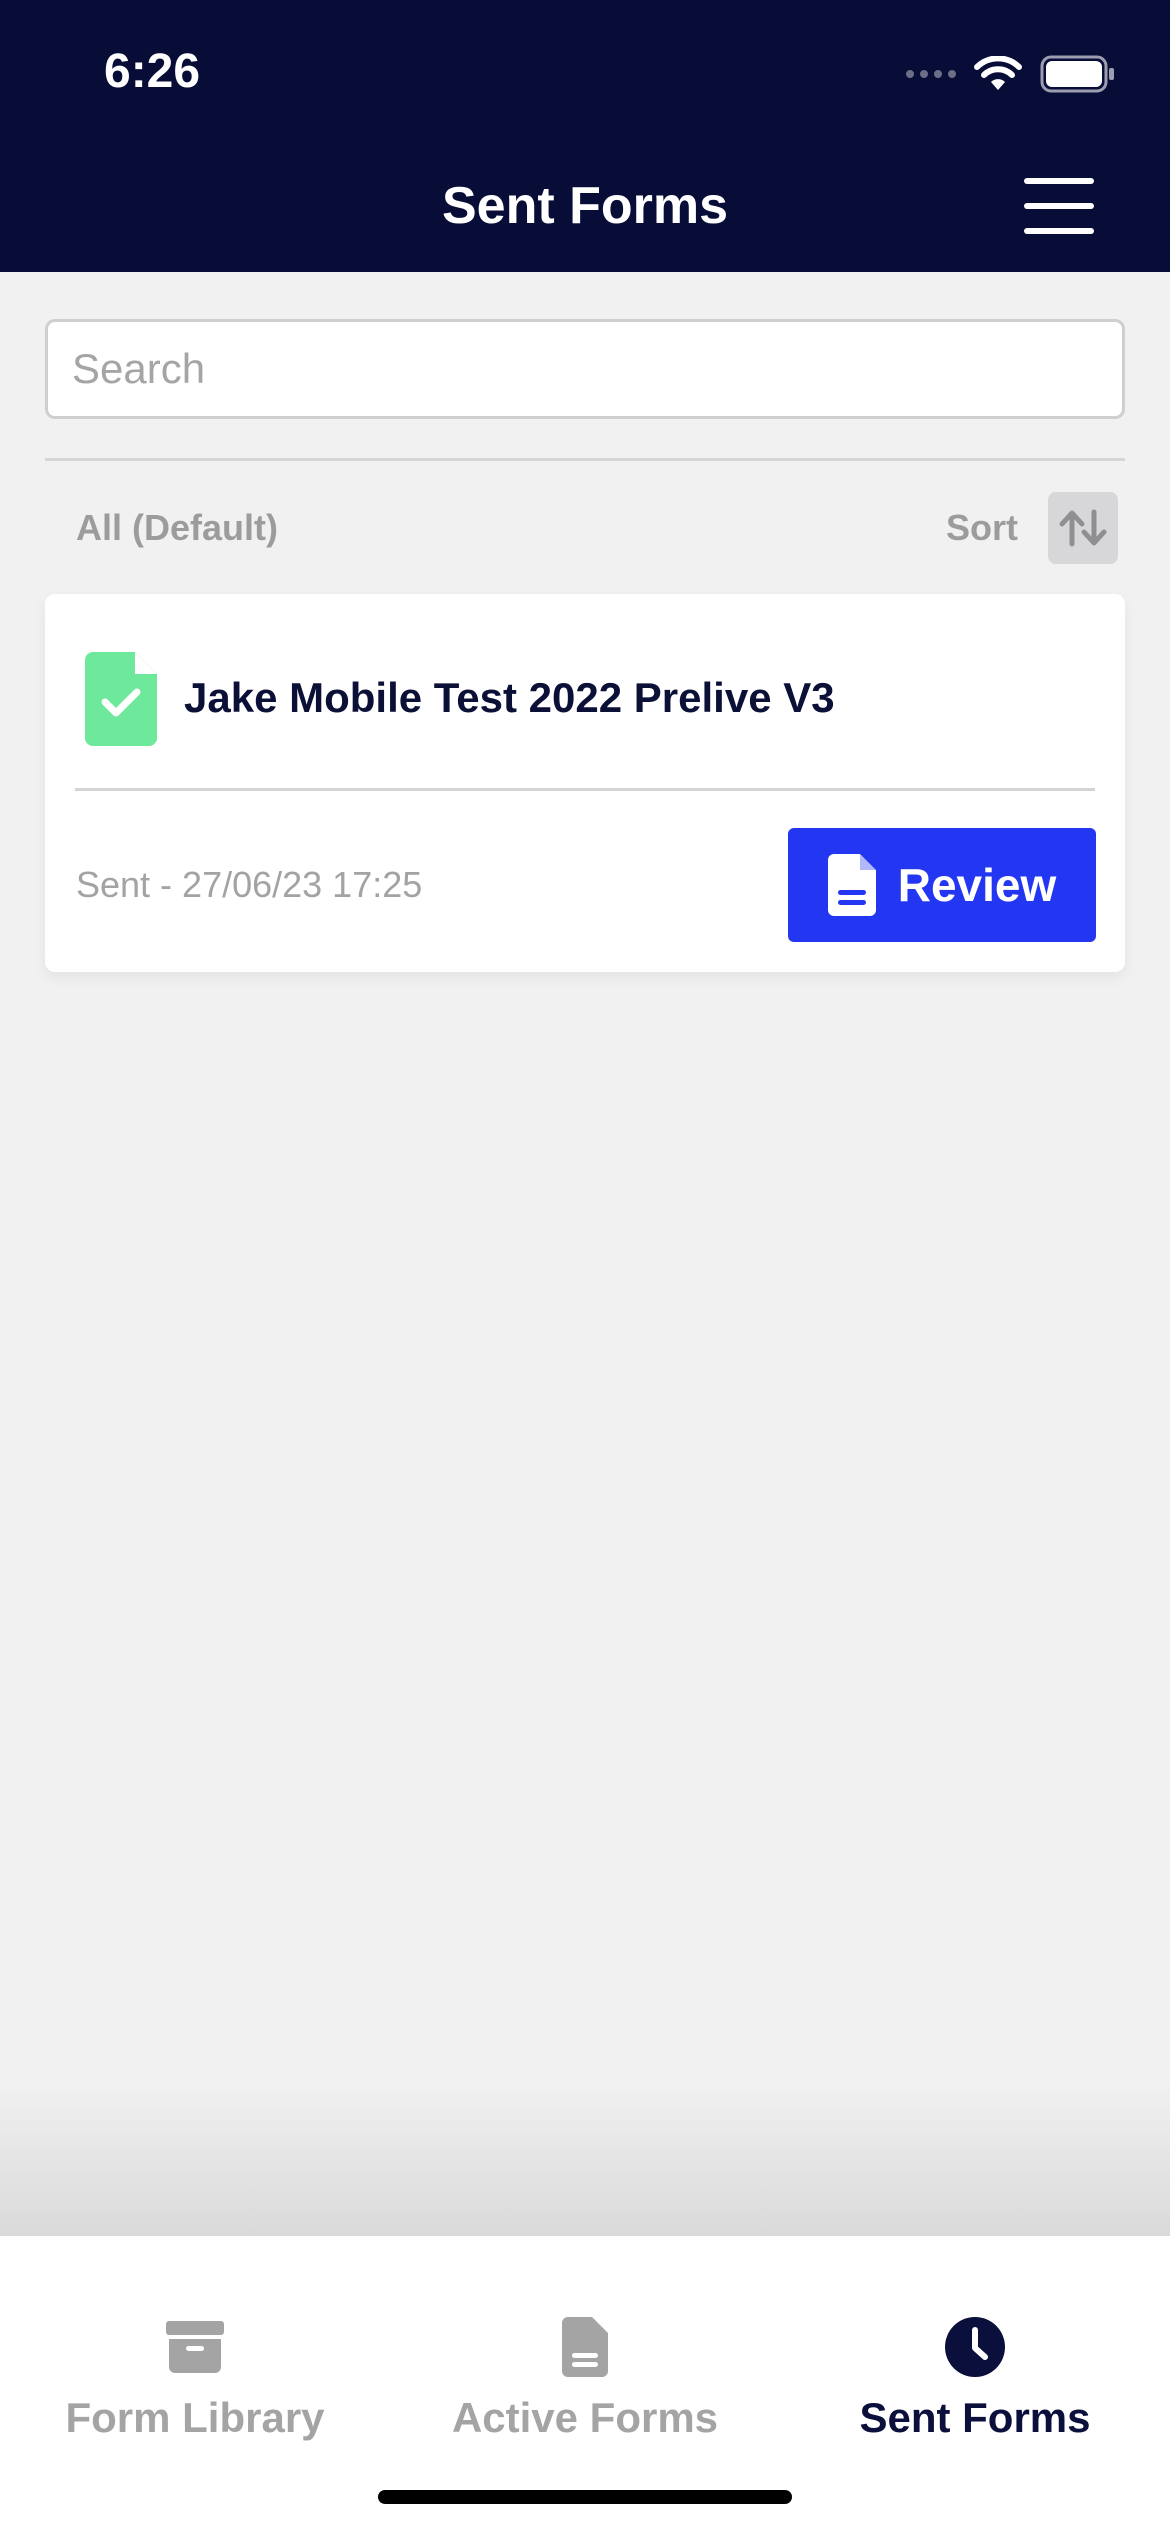 Image resolution: width=1170 pixels, height=2532 pixels. Describe the element at coordinates (998, 73) in the screenshot. I see `wifi-icon` at that location.